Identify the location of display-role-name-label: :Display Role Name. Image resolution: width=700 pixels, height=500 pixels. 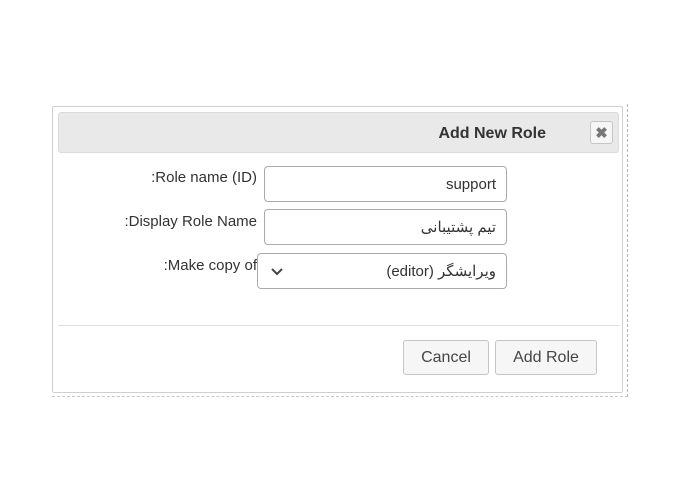
(190, 221).